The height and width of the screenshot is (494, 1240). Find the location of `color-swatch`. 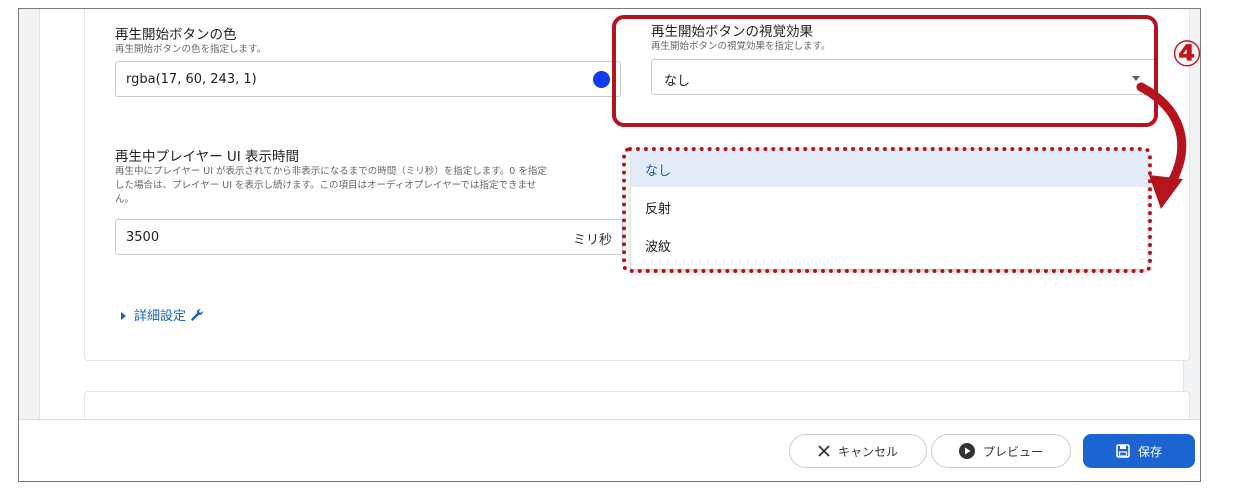

color-swatch is located at coordinates (601, 79).